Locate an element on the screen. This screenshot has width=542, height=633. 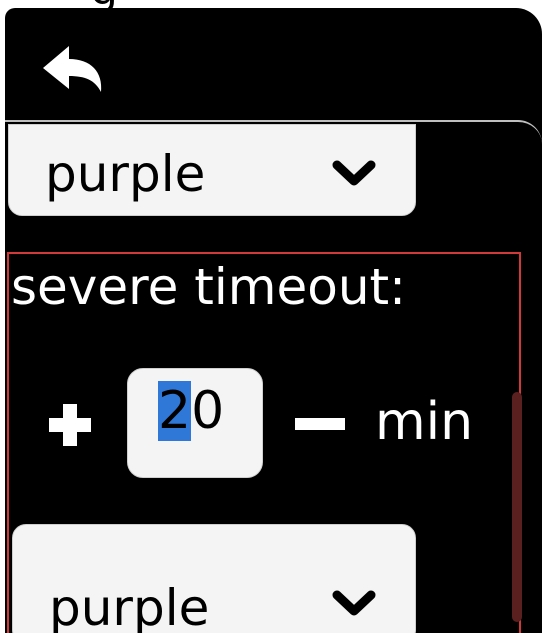
color-select-2-value: purple is located at coordinates (129, 606).